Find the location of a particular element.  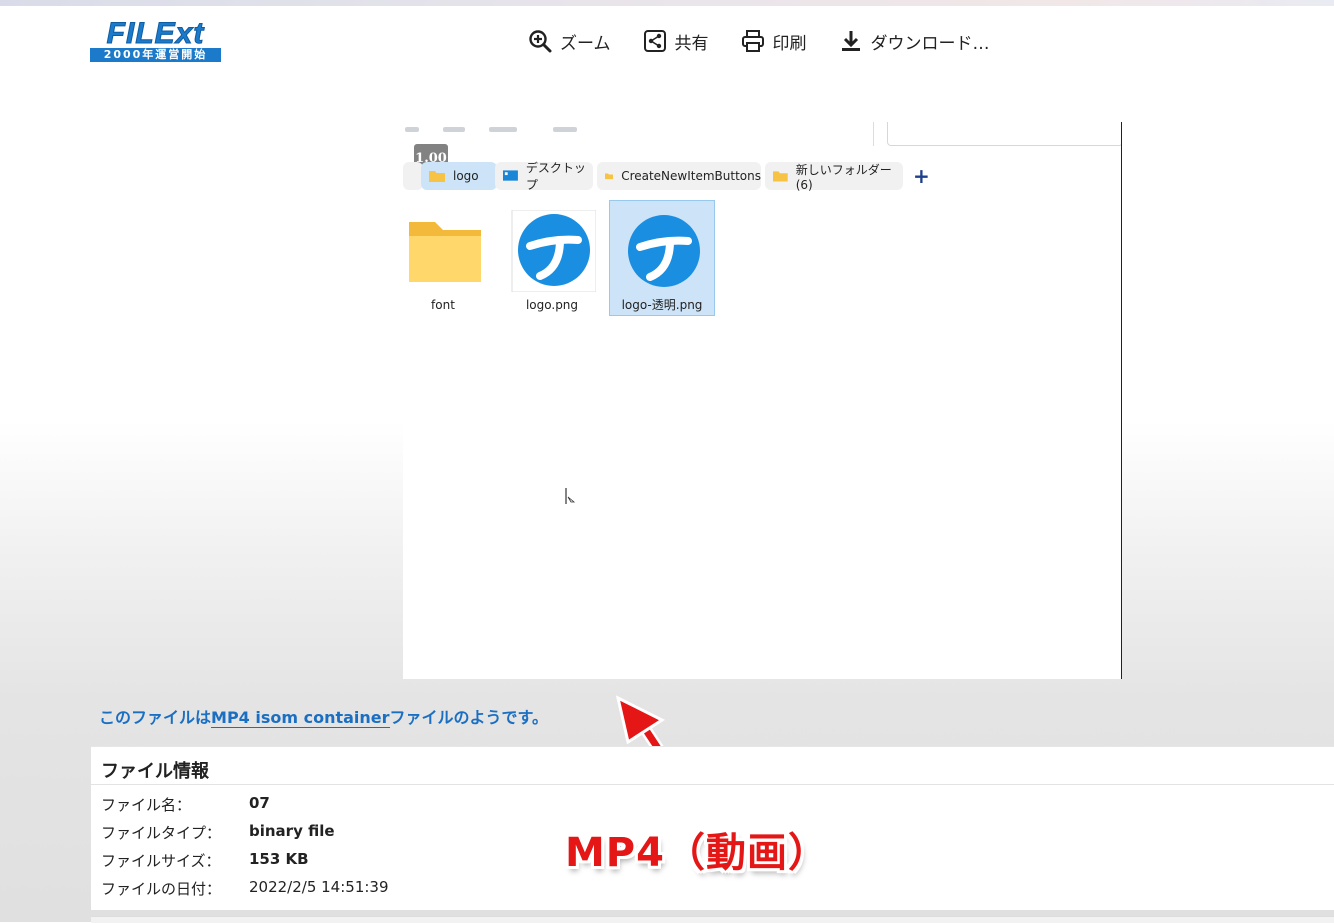

print-label: 印刷 is located at coordinates (789, 43).